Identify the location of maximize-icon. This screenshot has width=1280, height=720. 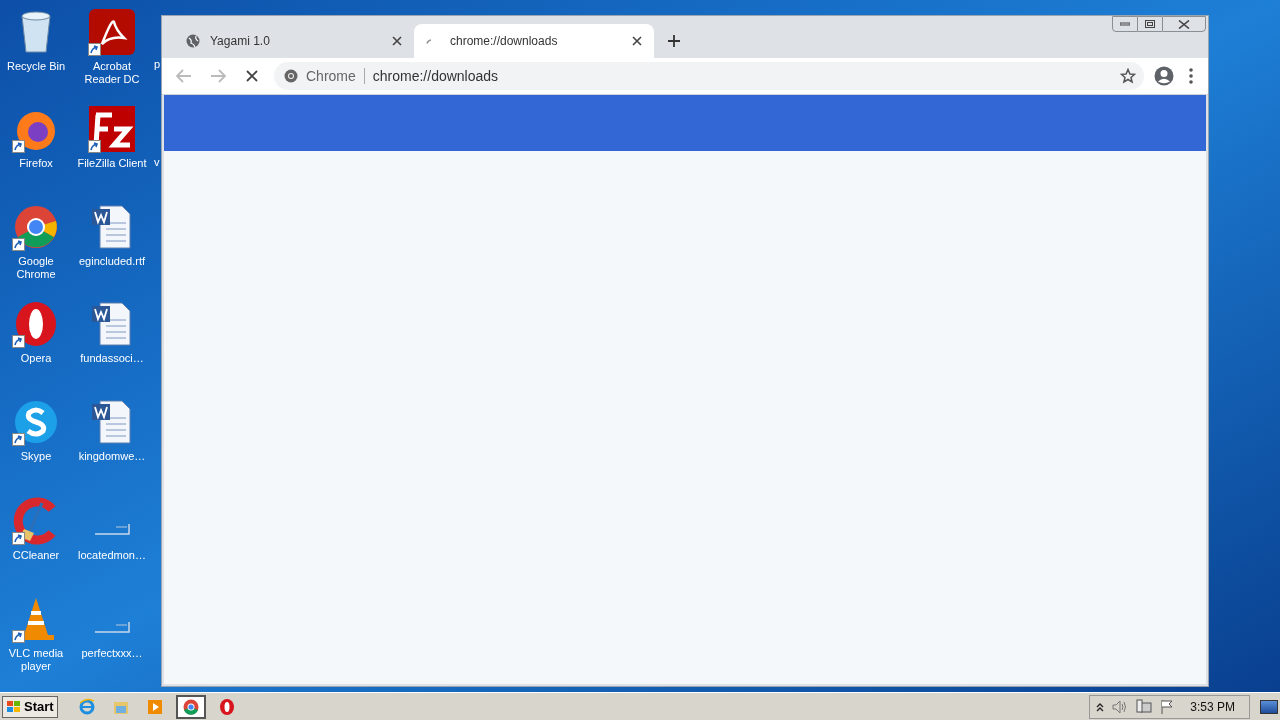
(1150, 24).